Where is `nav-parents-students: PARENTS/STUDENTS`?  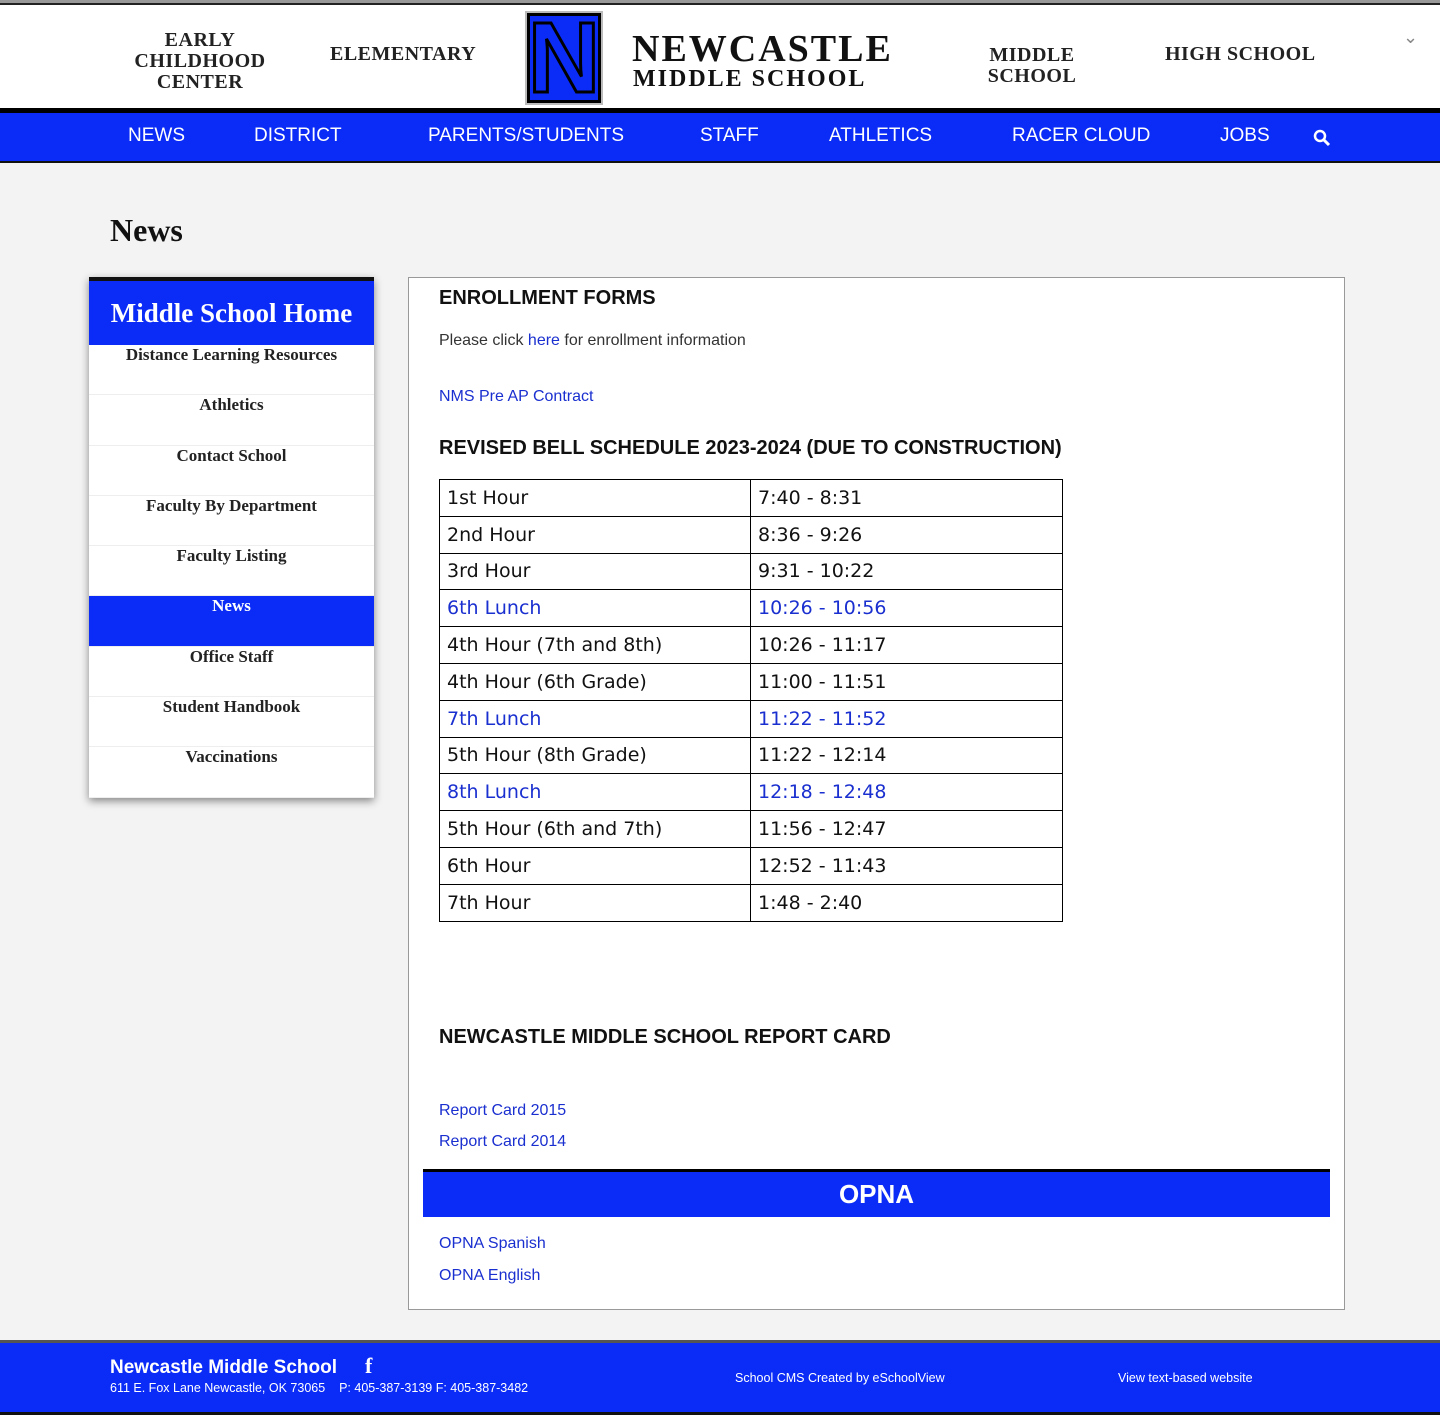
nav-parents-students: PARENTS/STUDENTS is located at coordinates (526, 136).